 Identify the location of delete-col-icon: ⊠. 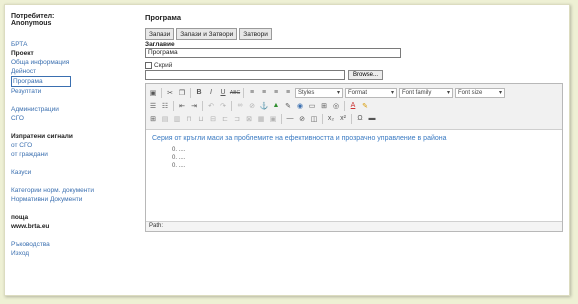
(249, 119).